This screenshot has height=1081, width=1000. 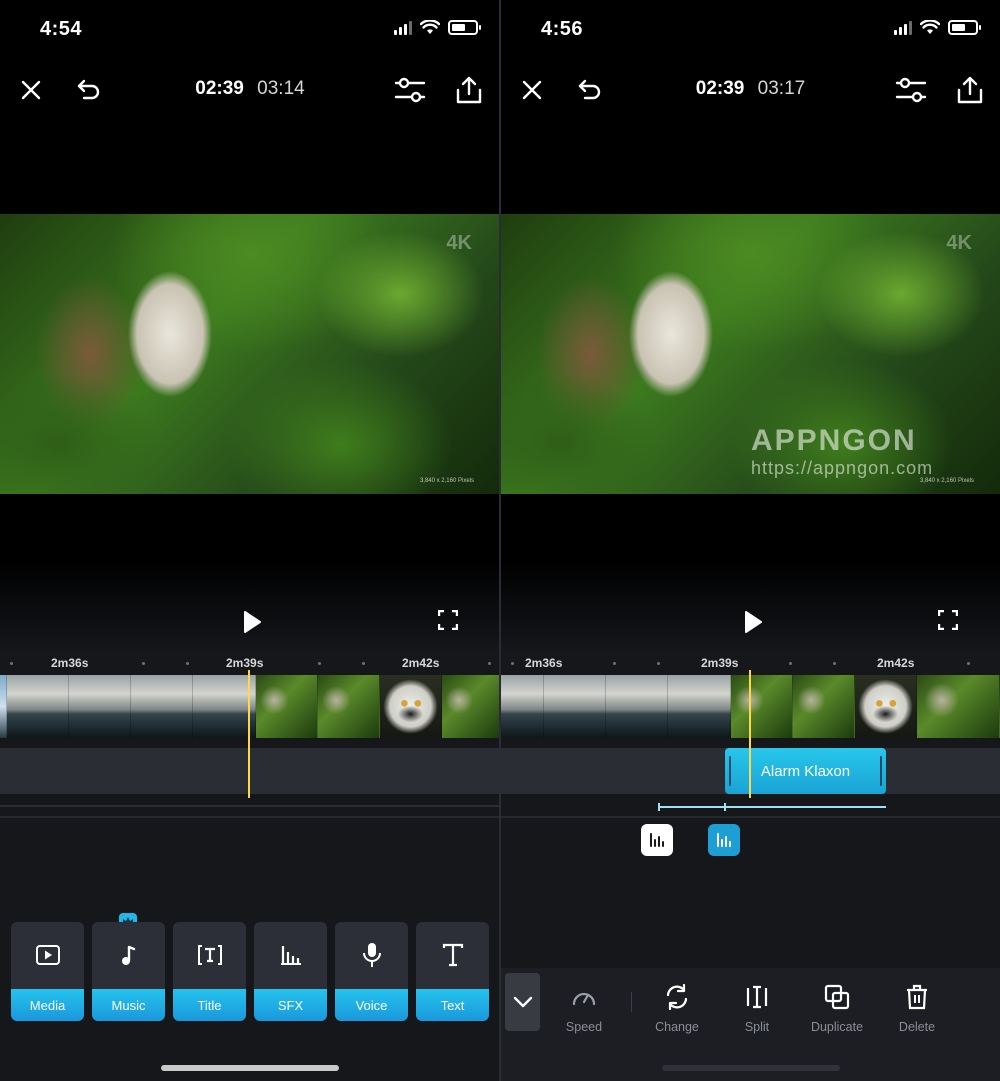 I want to click on change-label: Change, so click(x=677, y=1027).